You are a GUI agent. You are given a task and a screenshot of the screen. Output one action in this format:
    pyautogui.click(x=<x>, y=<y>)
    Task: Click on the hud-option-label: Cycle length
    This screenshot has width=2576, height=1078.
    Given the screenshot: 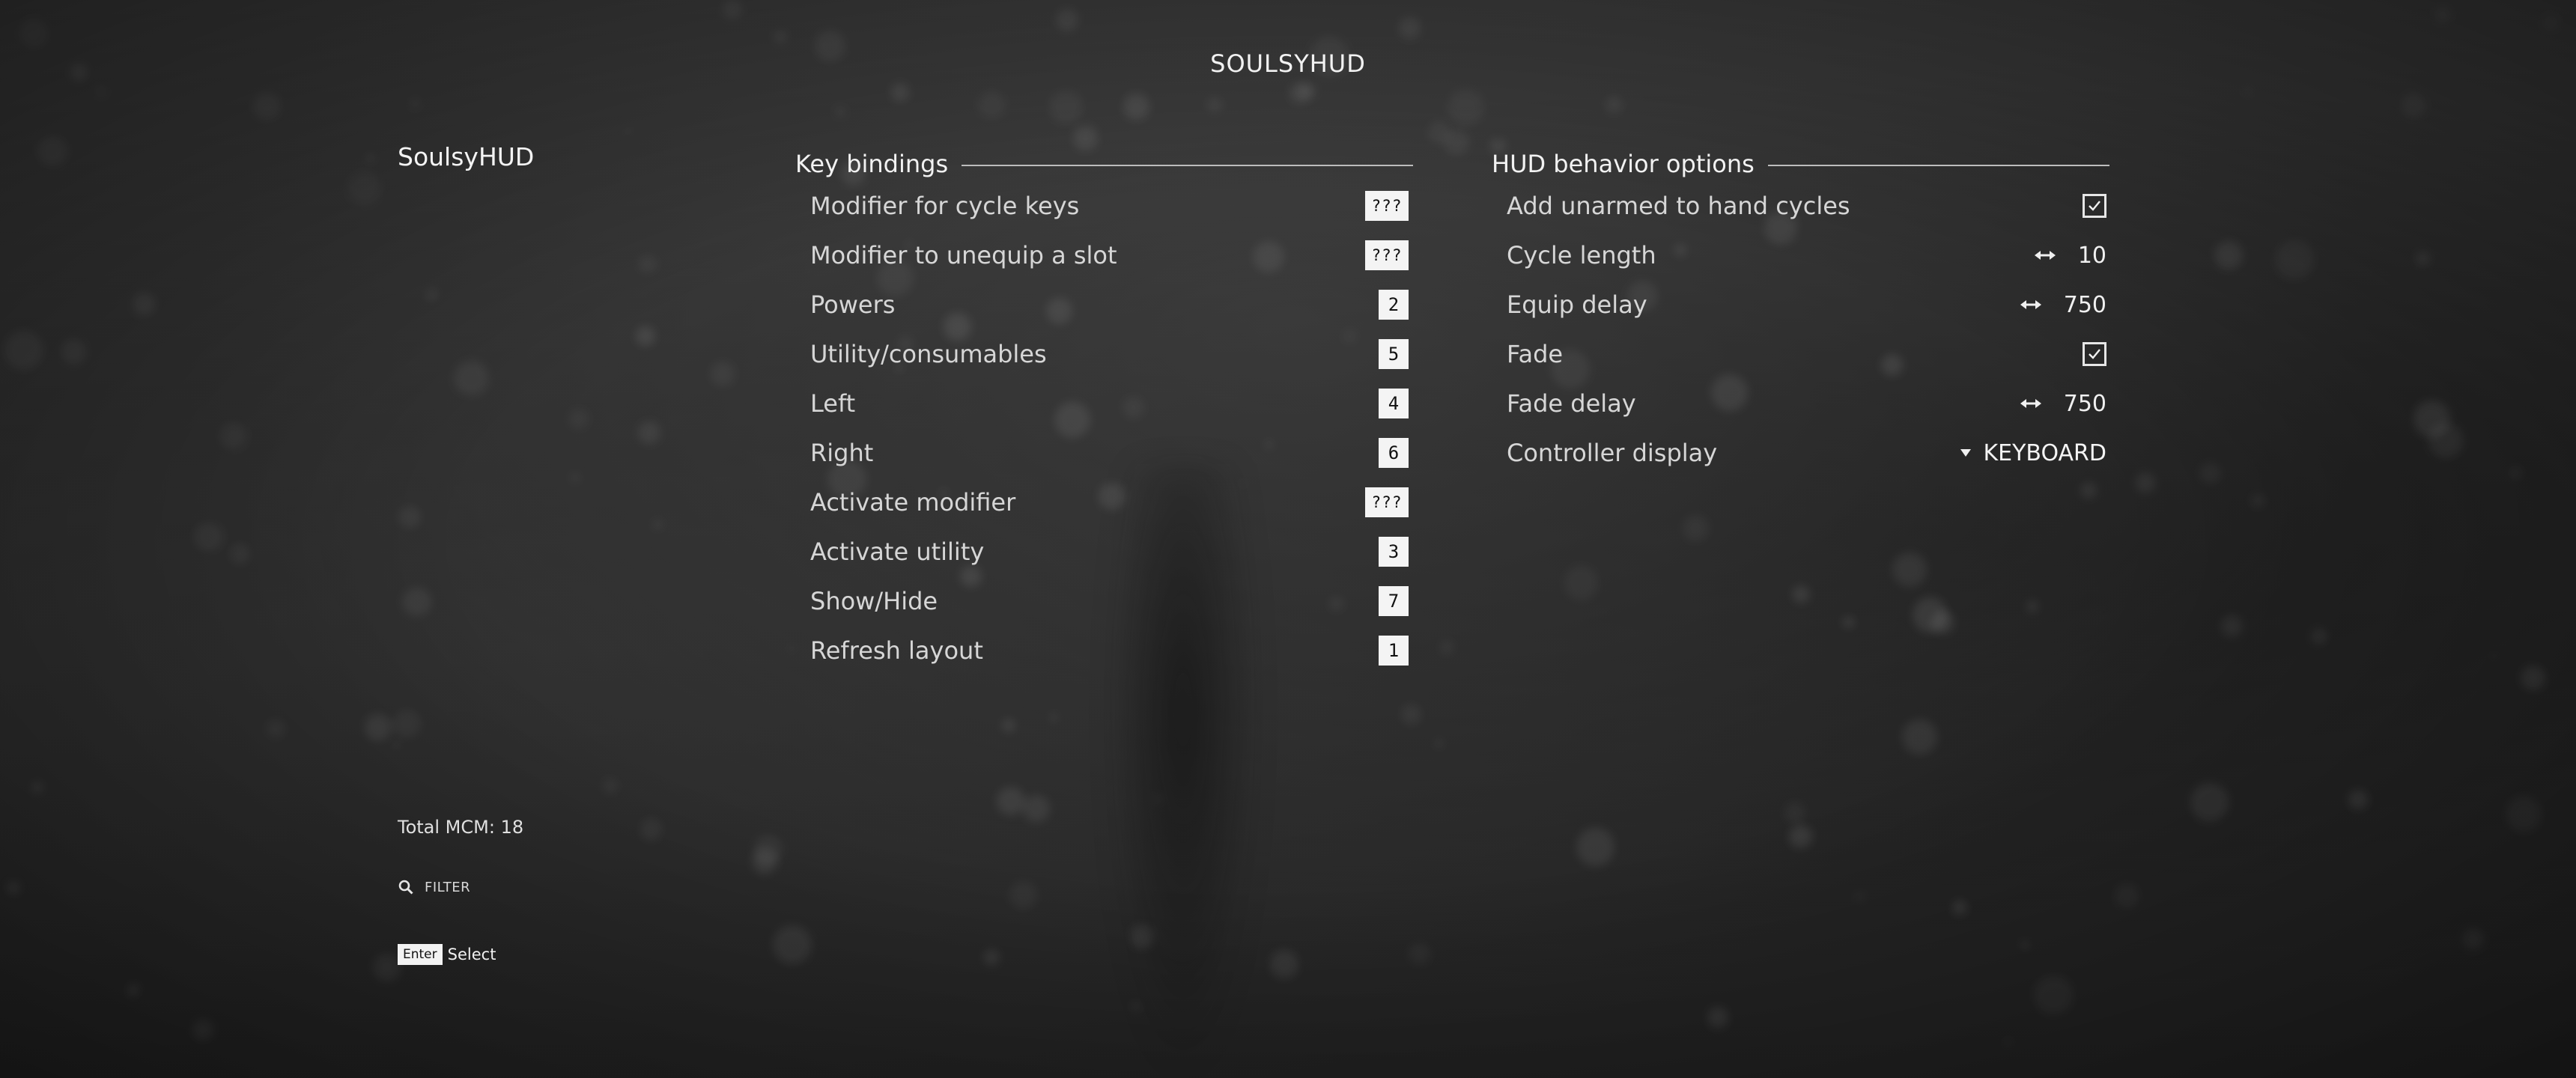 What is the action you would take?
    pyautogui.click(x=1581, y=255)
    